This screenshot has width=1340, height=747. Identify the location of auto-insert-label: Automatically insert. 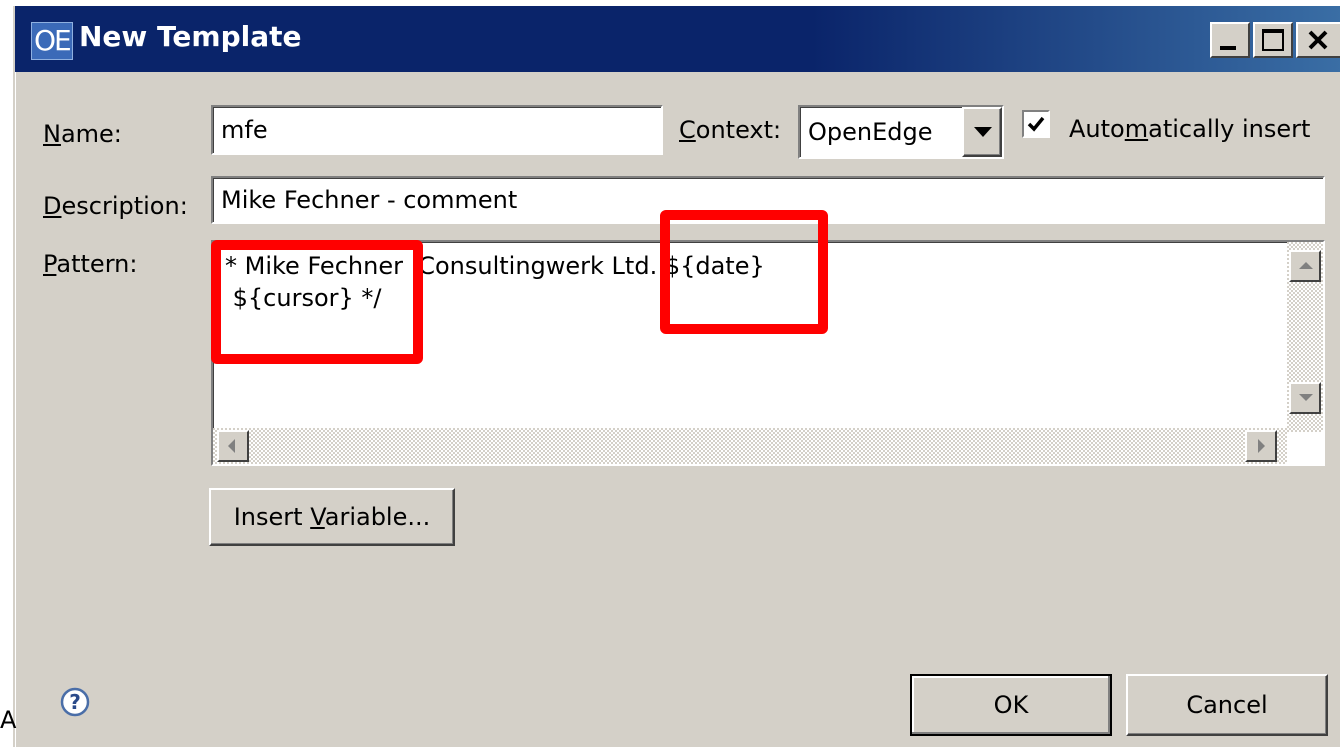
(1190, 129).